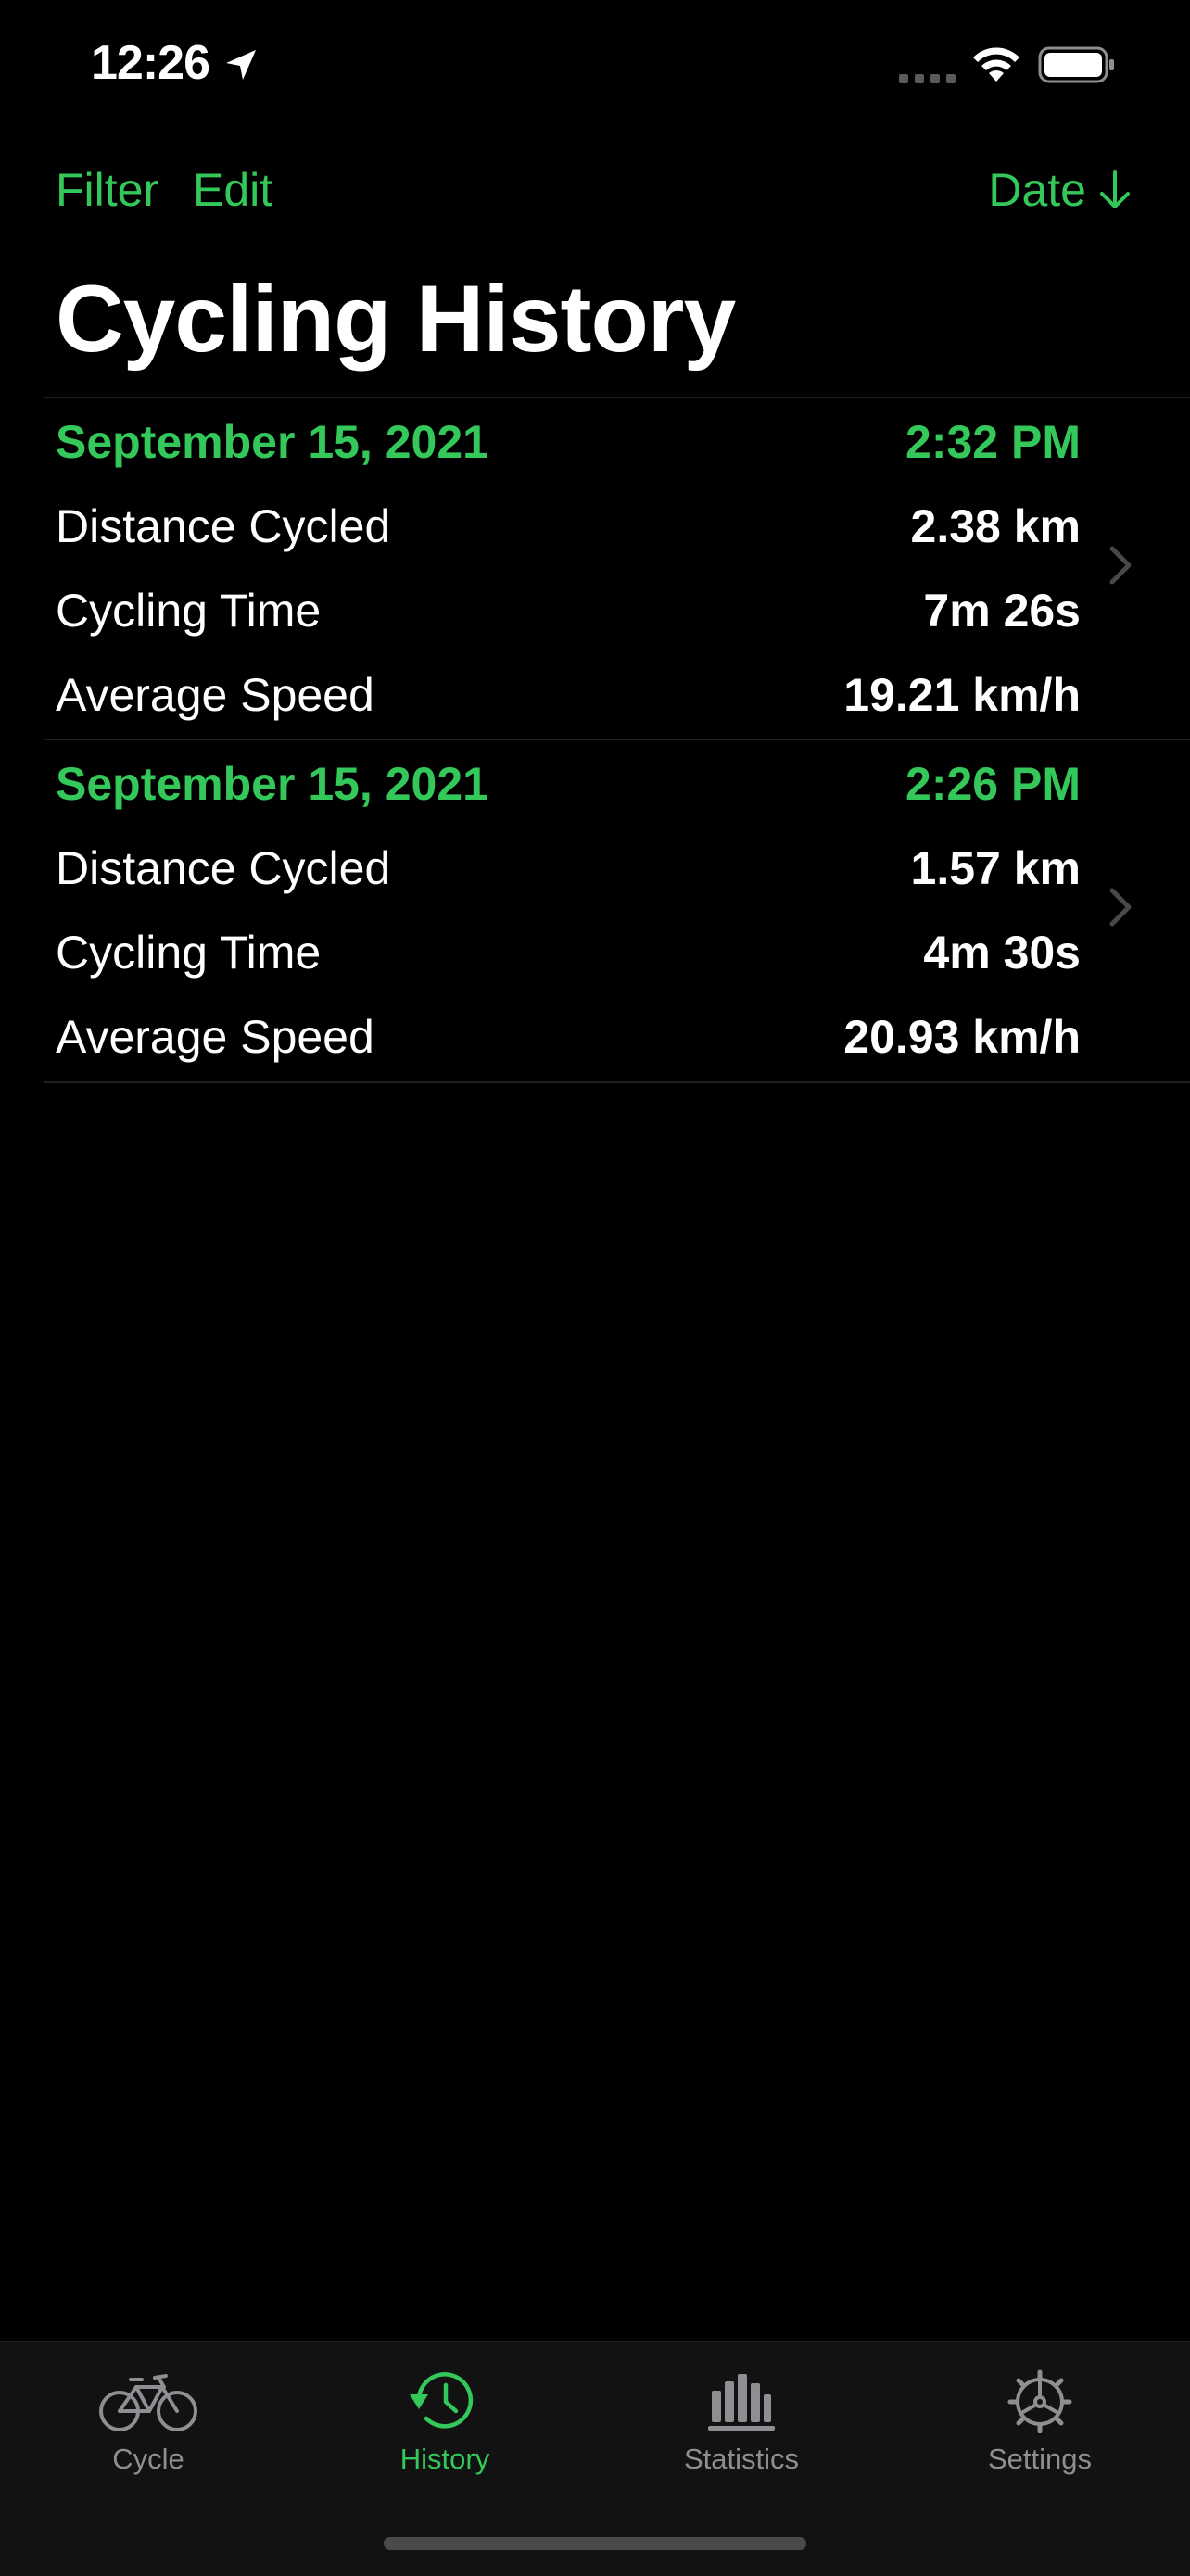 This screenshot has width=1190, height=2576. I want to click on average-speed-row: Average Speed 20.93 km/h, so click(568, 1037).